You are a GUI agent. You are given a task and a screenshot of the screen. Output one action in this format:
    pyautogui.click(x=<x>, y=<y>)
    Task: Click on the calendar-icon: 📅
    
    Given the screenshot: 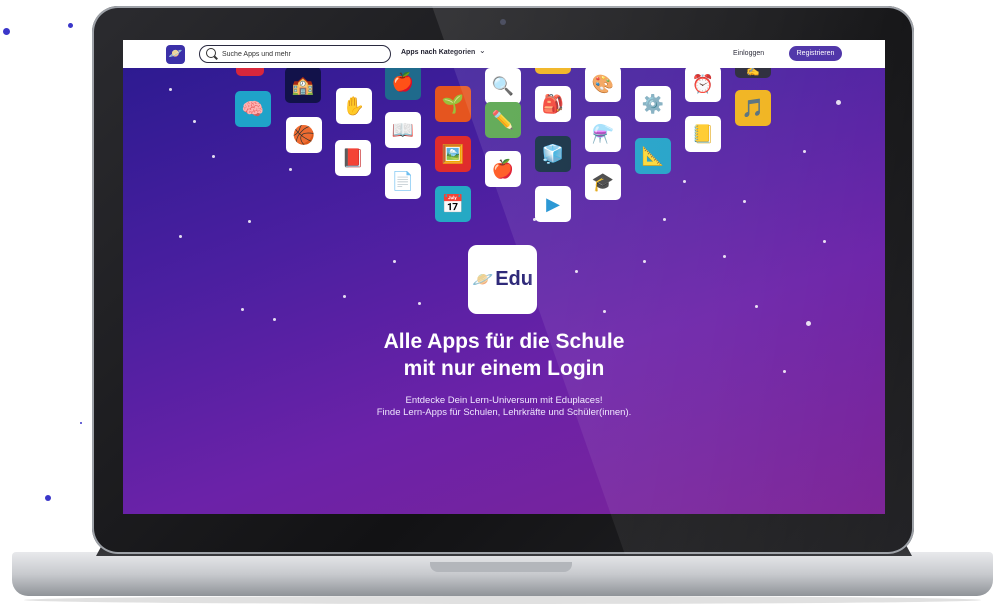 What is the action you would take?
    pyautogui.click(x=453, y=204)
    